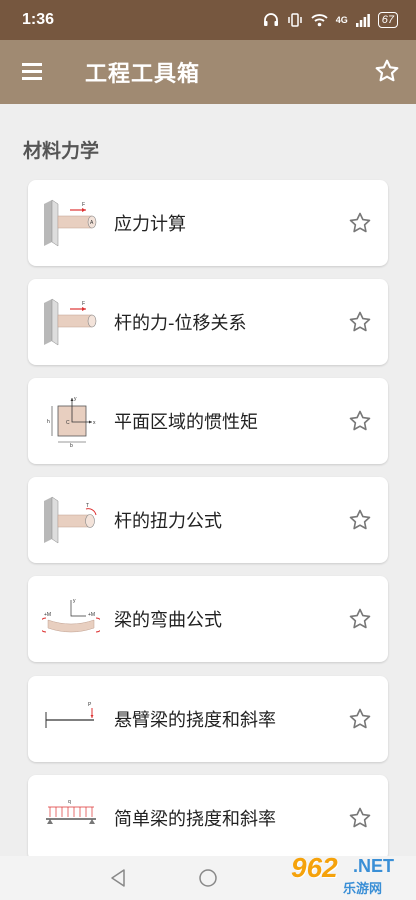  What do you see at coordinates (70, 520) in the screenshot?
I see `rod-torsion-icon: T` at bounding box center [70, 520].